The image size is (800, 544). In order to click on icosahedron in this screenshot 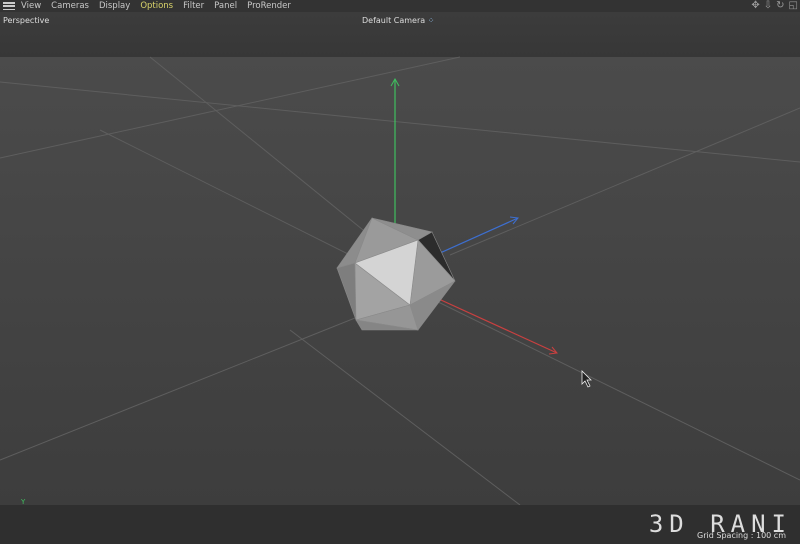, I will do `click(396, 274)`.